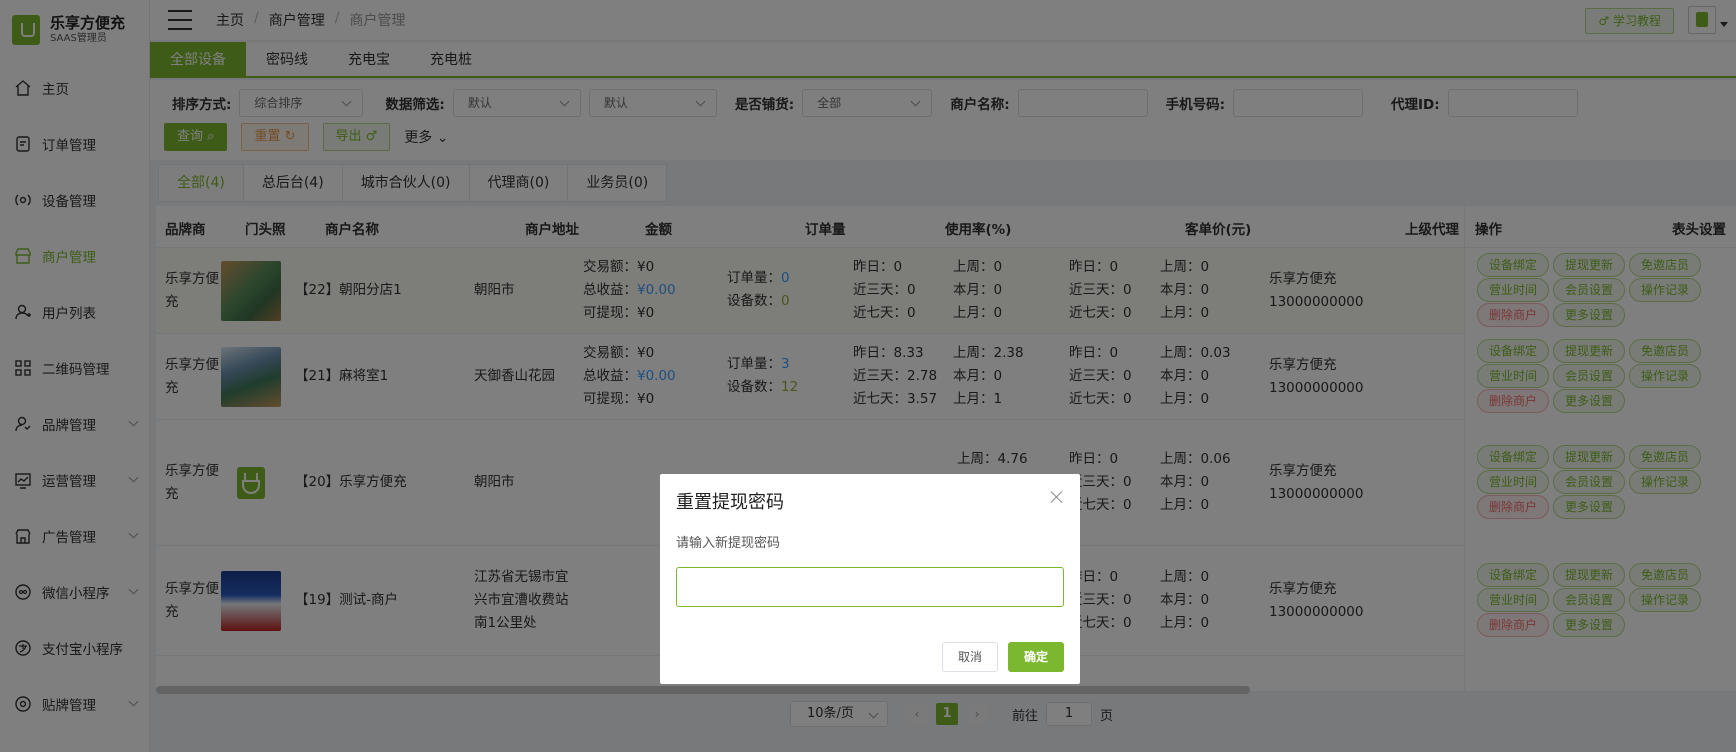 Image resolution: width=1736 pixels, height=752 pixels. What do you see at coordinates (1036, 657) in the screenshot?
I see `confirm-button: 确定` at bounding box center [1036, 657].